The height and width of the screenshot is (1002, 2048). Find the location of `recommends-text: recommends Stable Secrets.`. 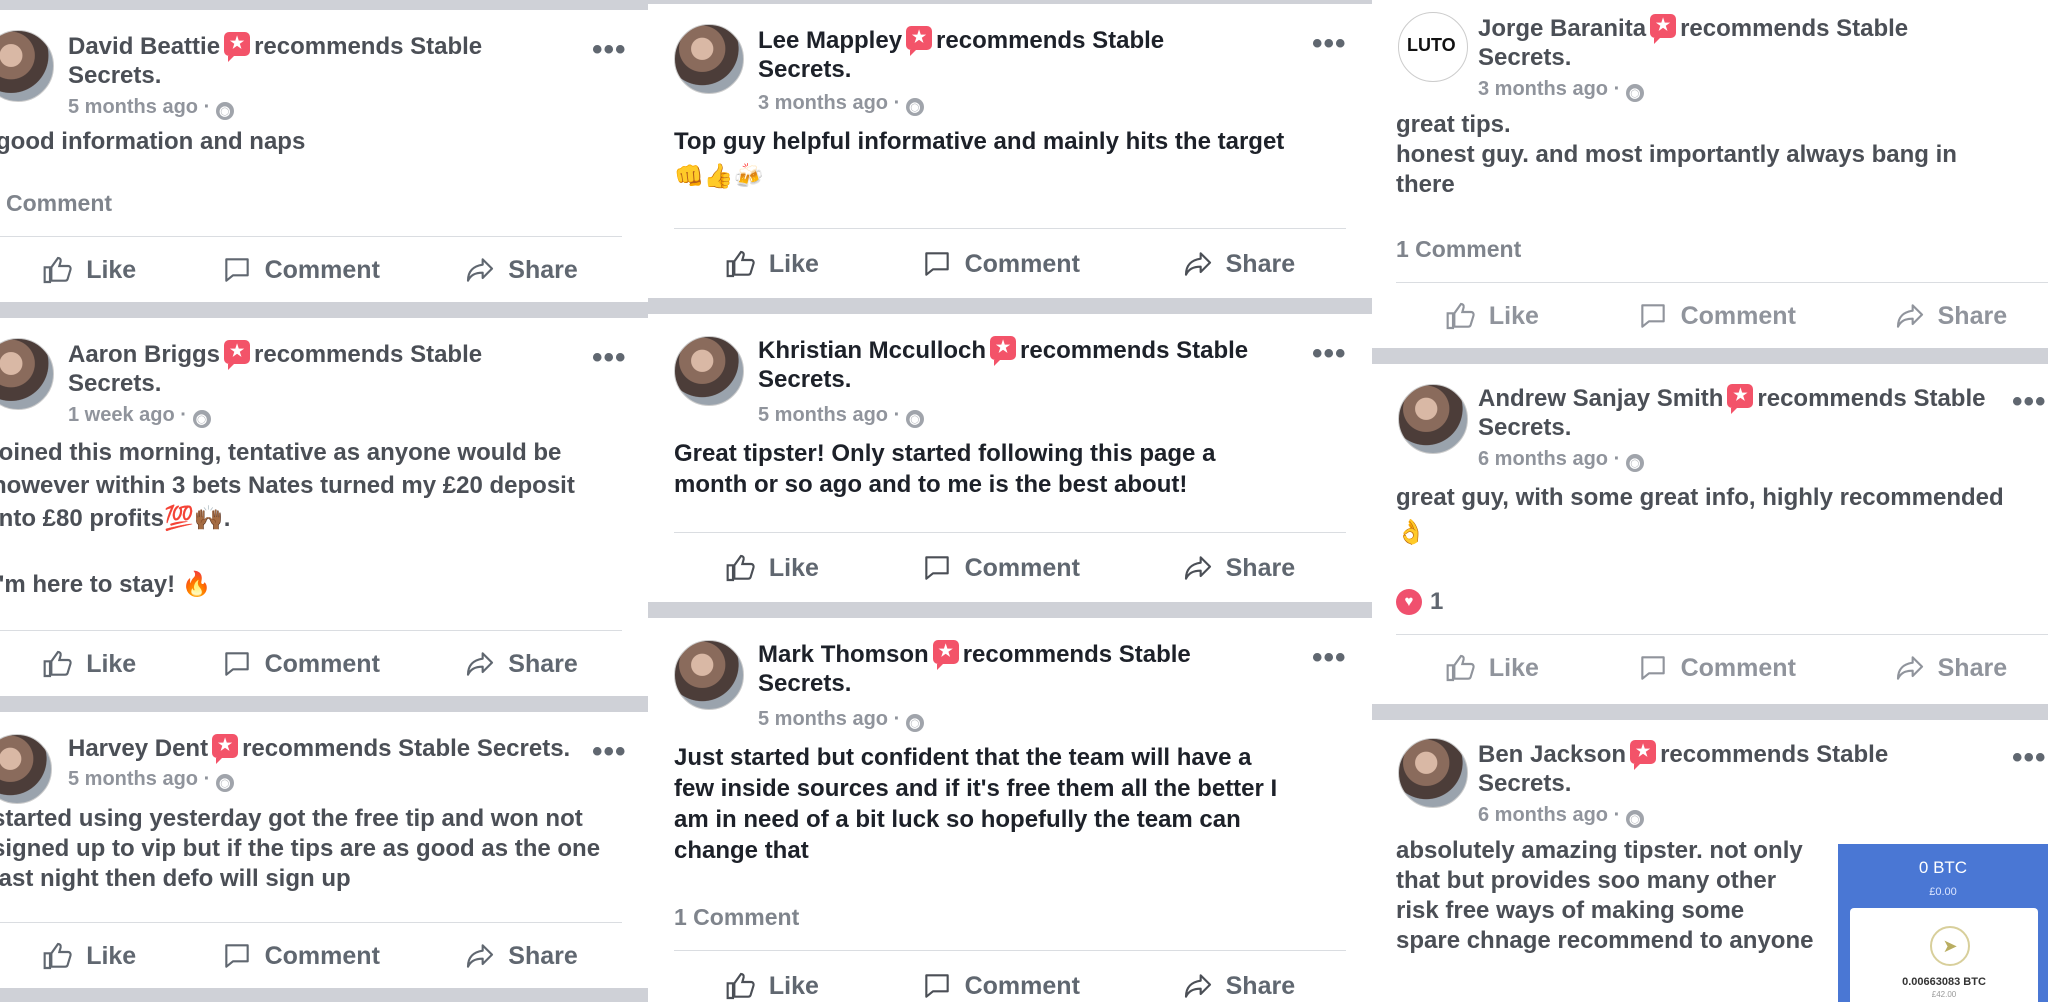

recommends-text: recommends Stable Secrets. is located at coordinates (406, 748).